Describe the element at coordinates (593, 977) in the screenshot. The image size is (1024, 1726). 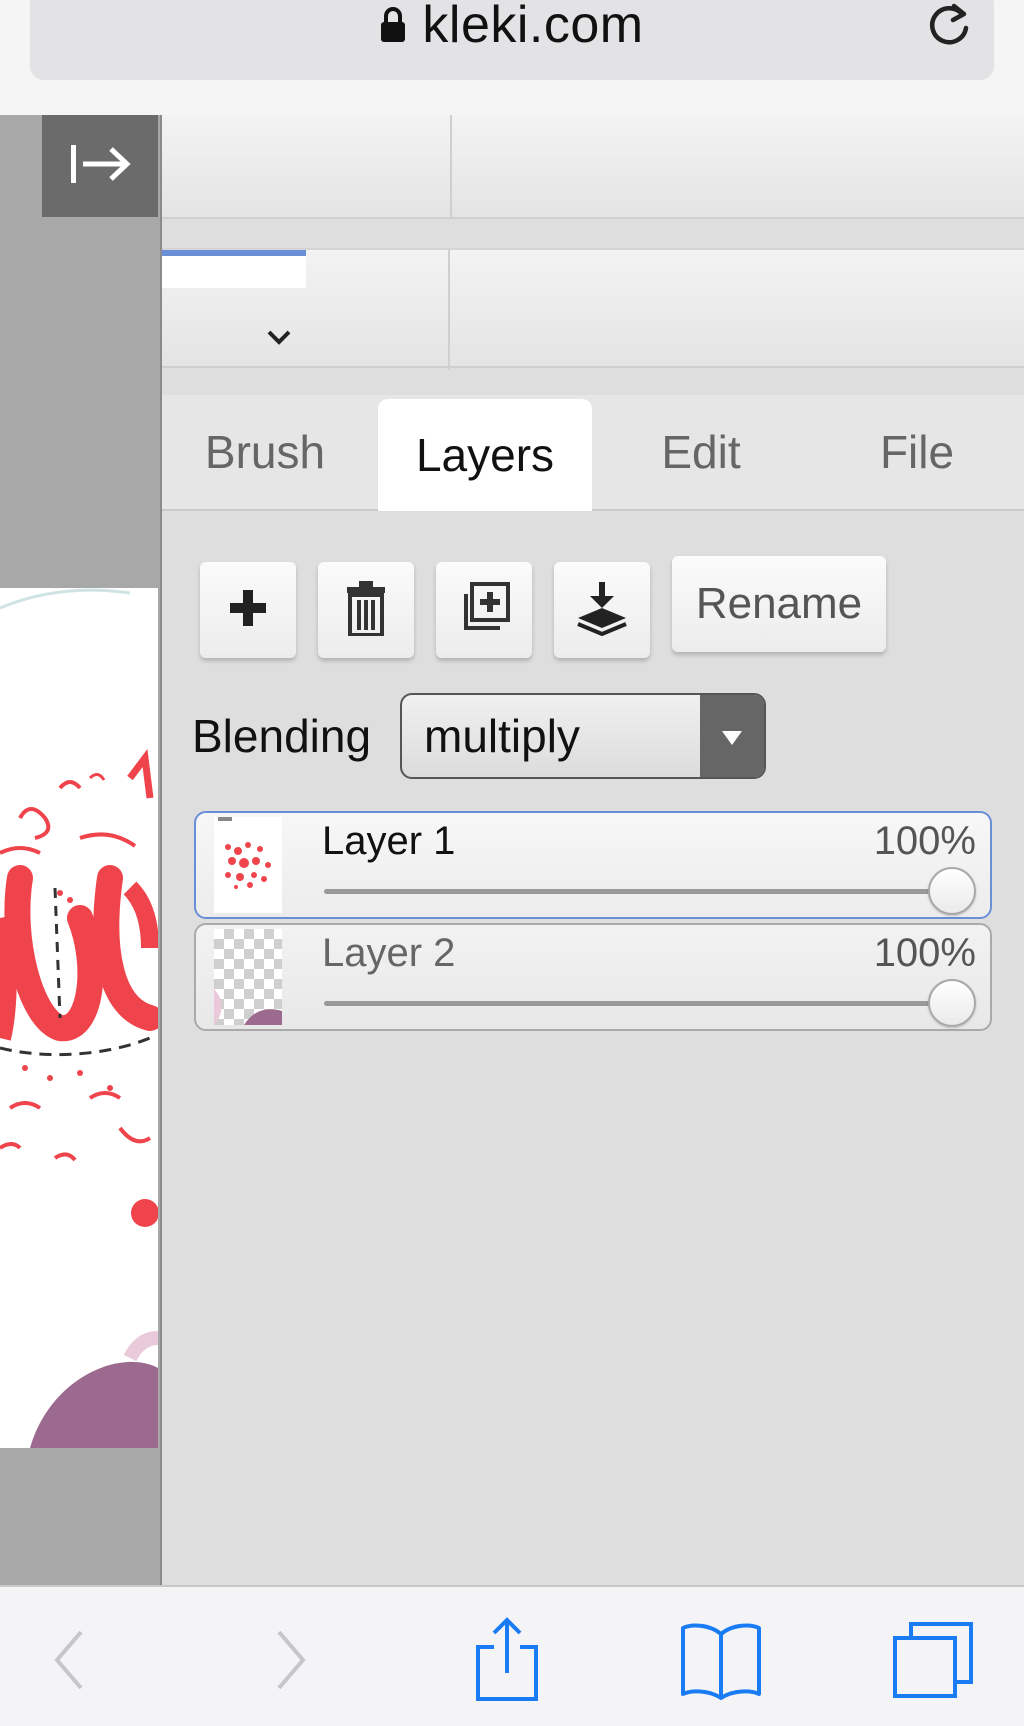
I see `layer-item-2: Layer 2 100%` at that location.